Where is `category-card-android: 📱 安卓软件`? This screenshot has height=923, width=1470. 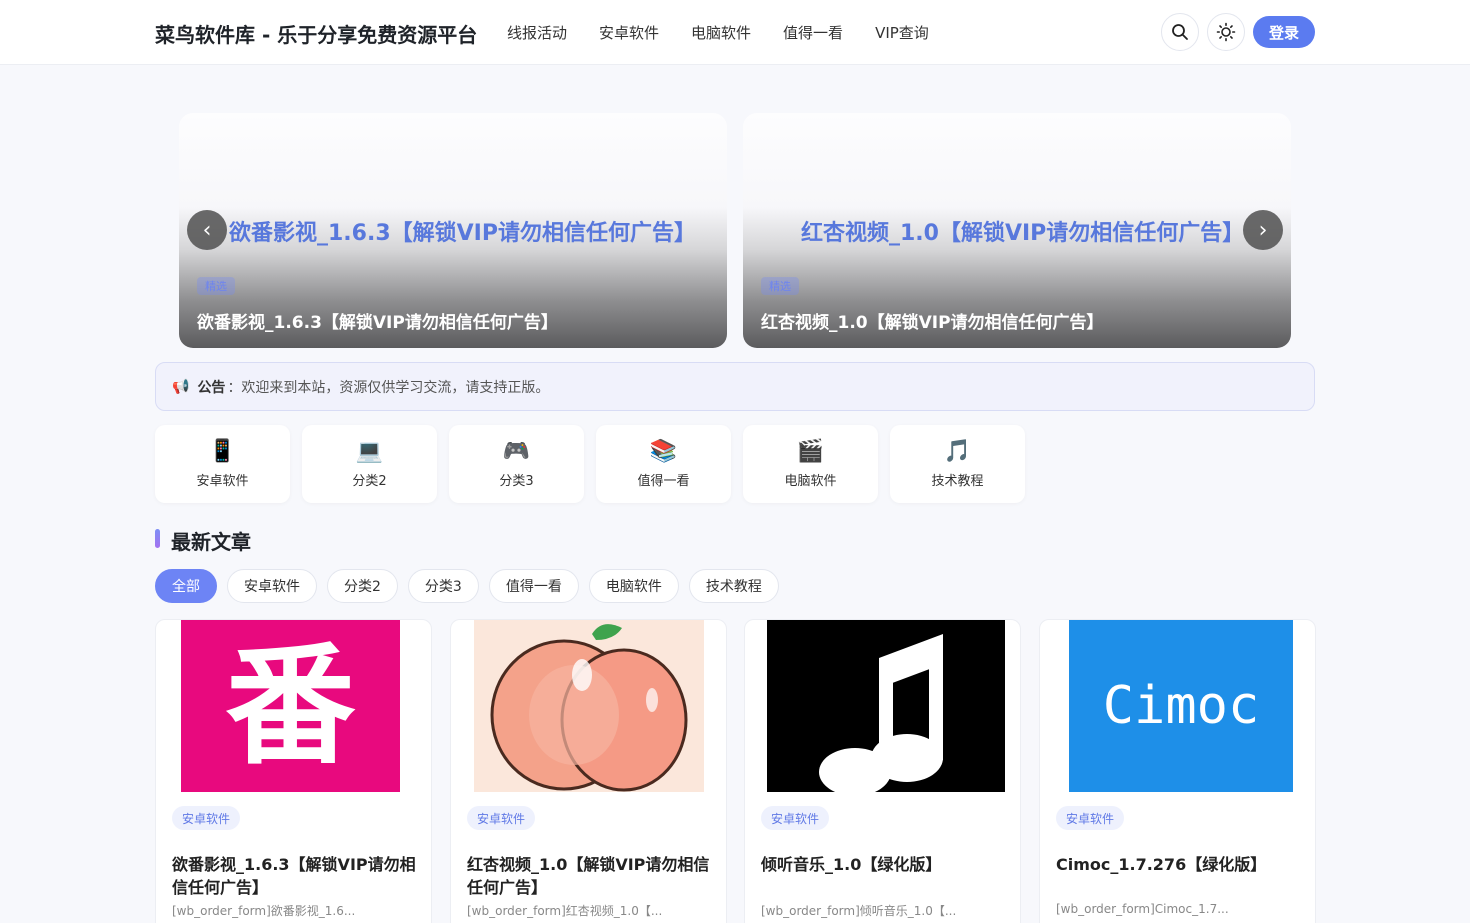
category-card-android: 📱 安卓软件 is located at coordinates (222, 464).